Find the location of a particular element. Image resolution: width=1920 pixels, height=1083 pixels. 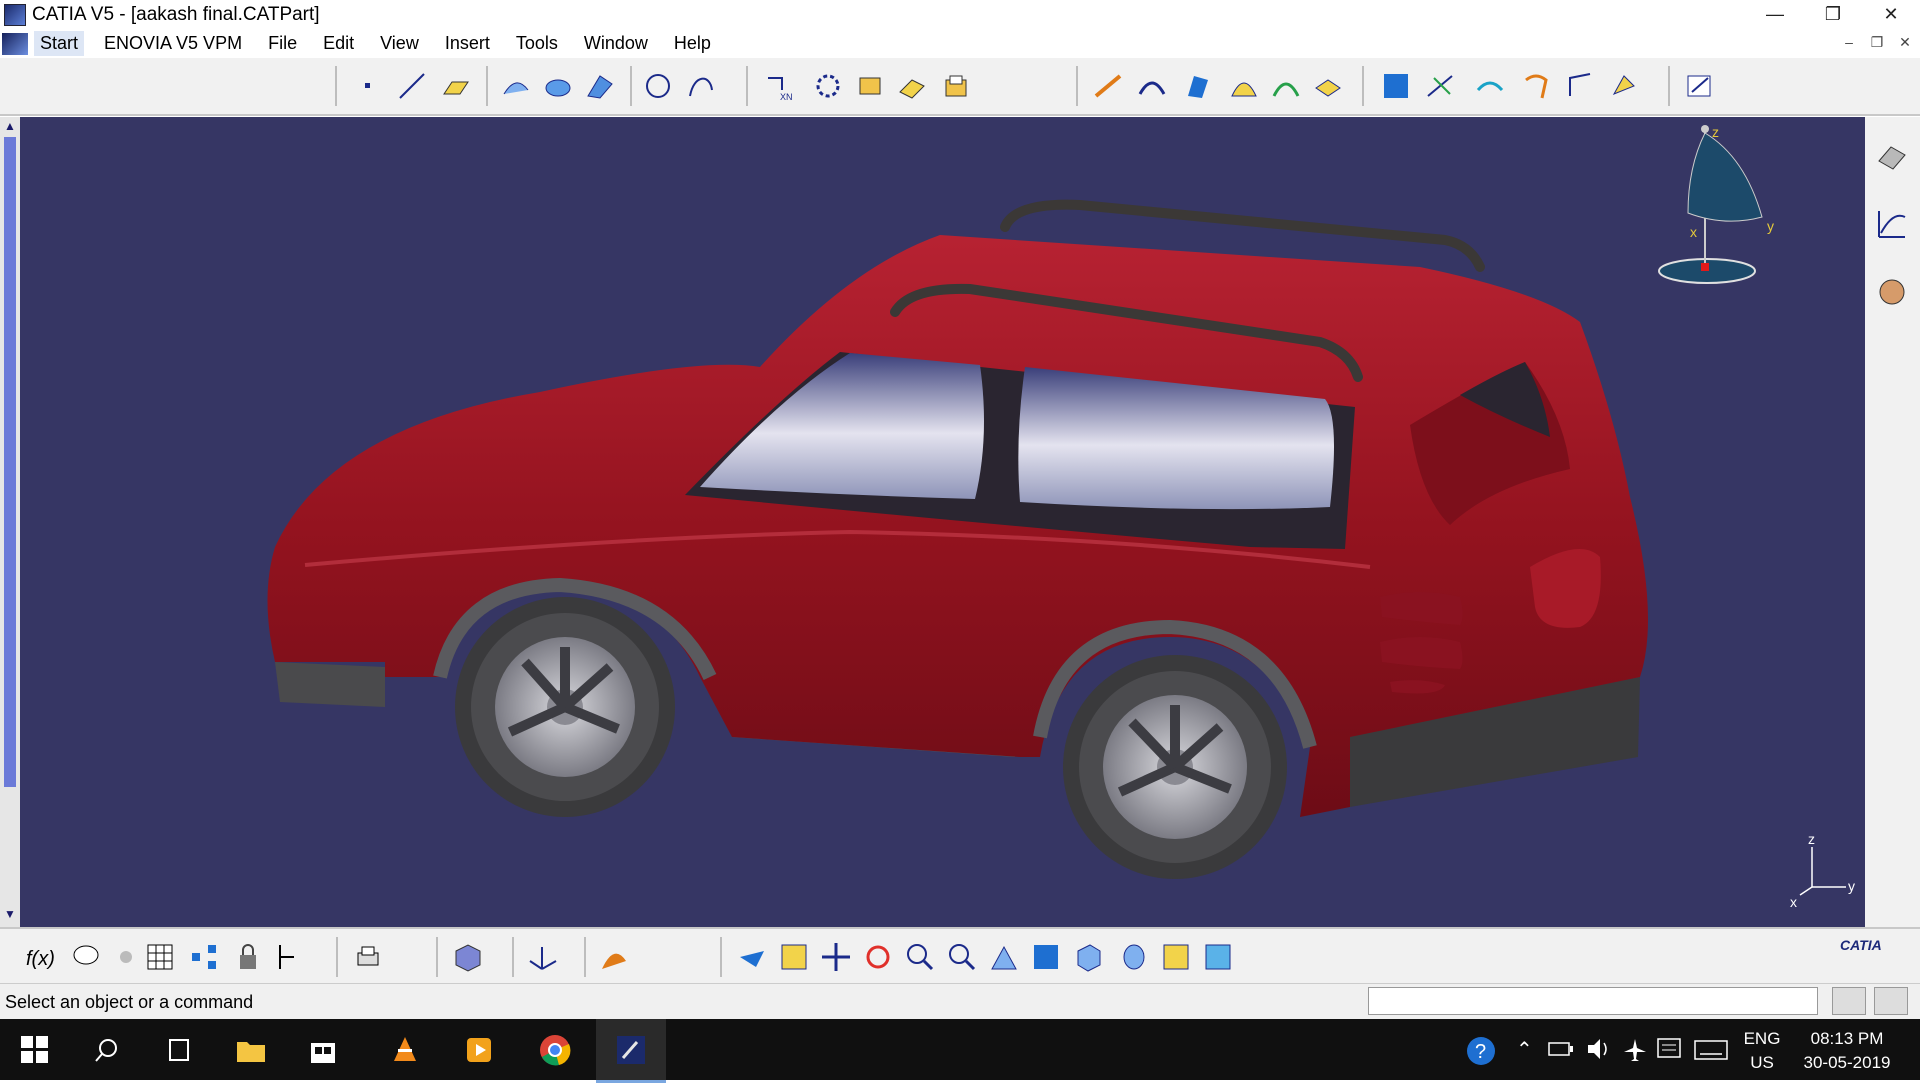

clock-time: 08:13 PM is located at coordinates (1847, 1039).